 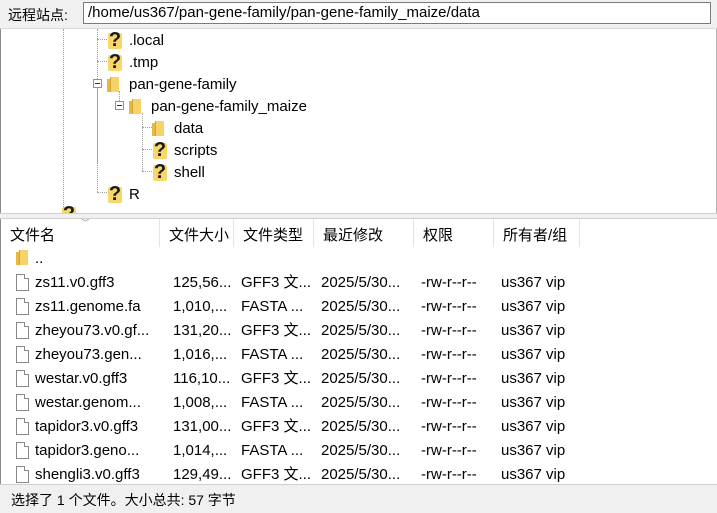 I want to click on column-header-label: 所有者/组, so click(x=535, y=235).